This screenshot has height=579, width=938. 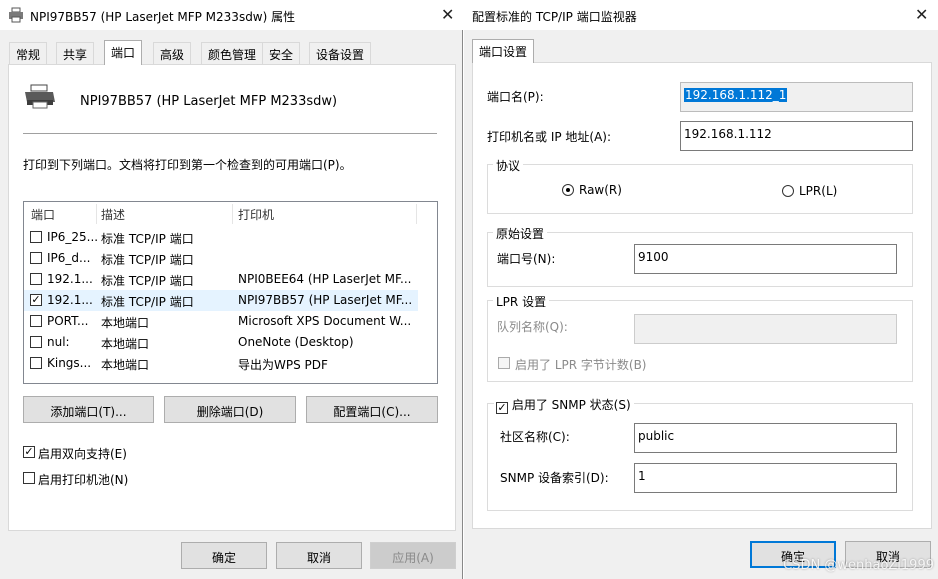 I want to click on port-name-value: 192.168.1.112_1, so click(x=736, y=95).